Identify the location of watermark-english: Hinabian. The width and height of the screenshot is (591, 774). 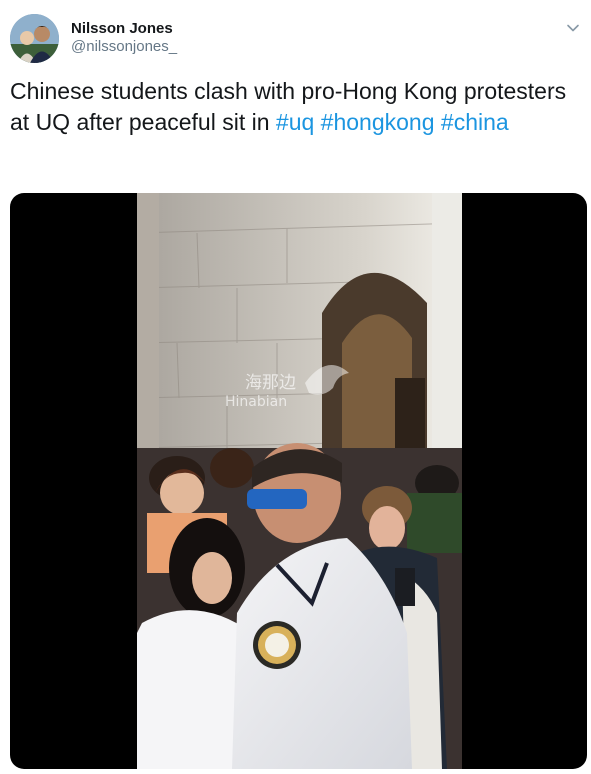
(256, 402).